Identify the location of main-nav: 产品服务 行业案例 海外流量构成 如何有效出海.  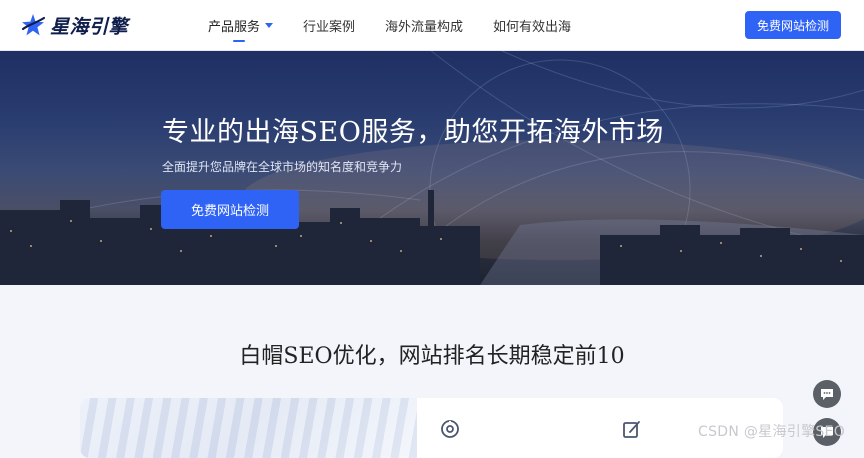
(404, 25).